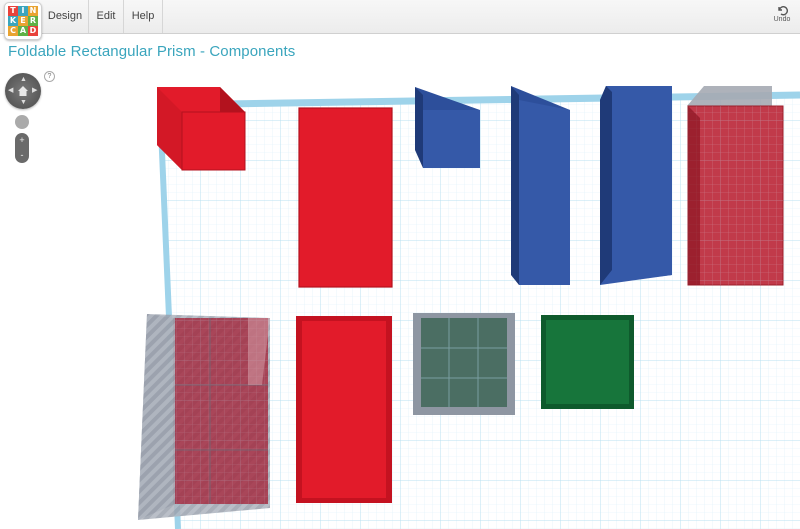 The image size is (800, 529). I want to click on logo-letter: I, so click(23, 11).